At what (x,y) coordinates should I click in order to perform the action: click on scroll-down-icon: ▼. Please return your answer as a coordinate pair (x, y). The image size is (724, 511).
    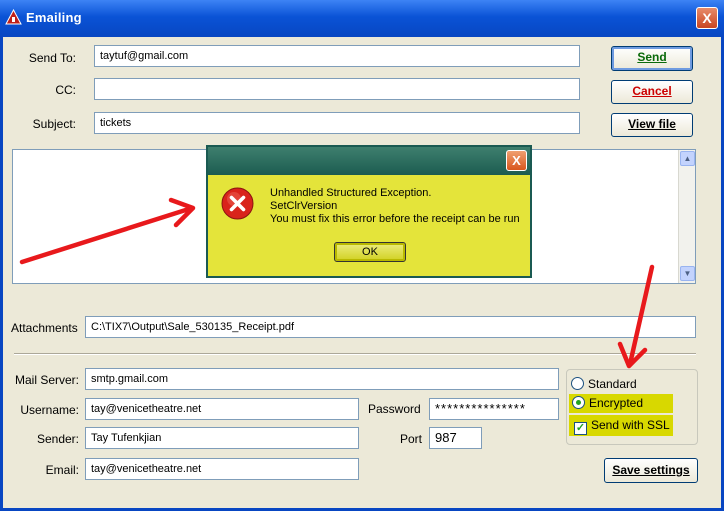
    Looking at the image, I should click on (687, 273).